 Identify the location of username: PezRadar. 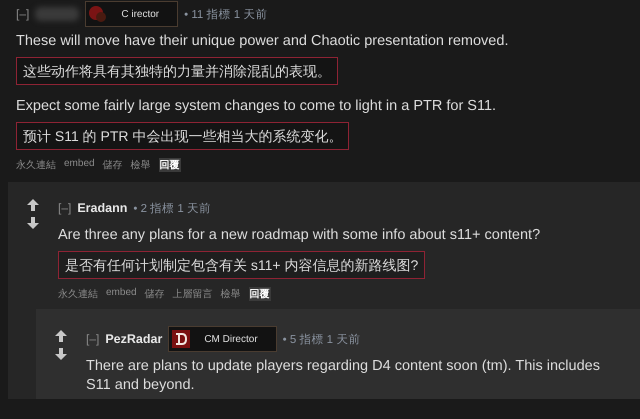
(133, 339).